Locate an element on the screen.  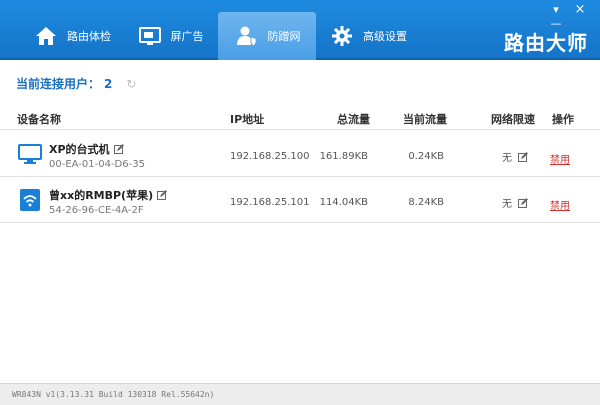
header-ip: IP地址 is located at coordinates (247, 119).